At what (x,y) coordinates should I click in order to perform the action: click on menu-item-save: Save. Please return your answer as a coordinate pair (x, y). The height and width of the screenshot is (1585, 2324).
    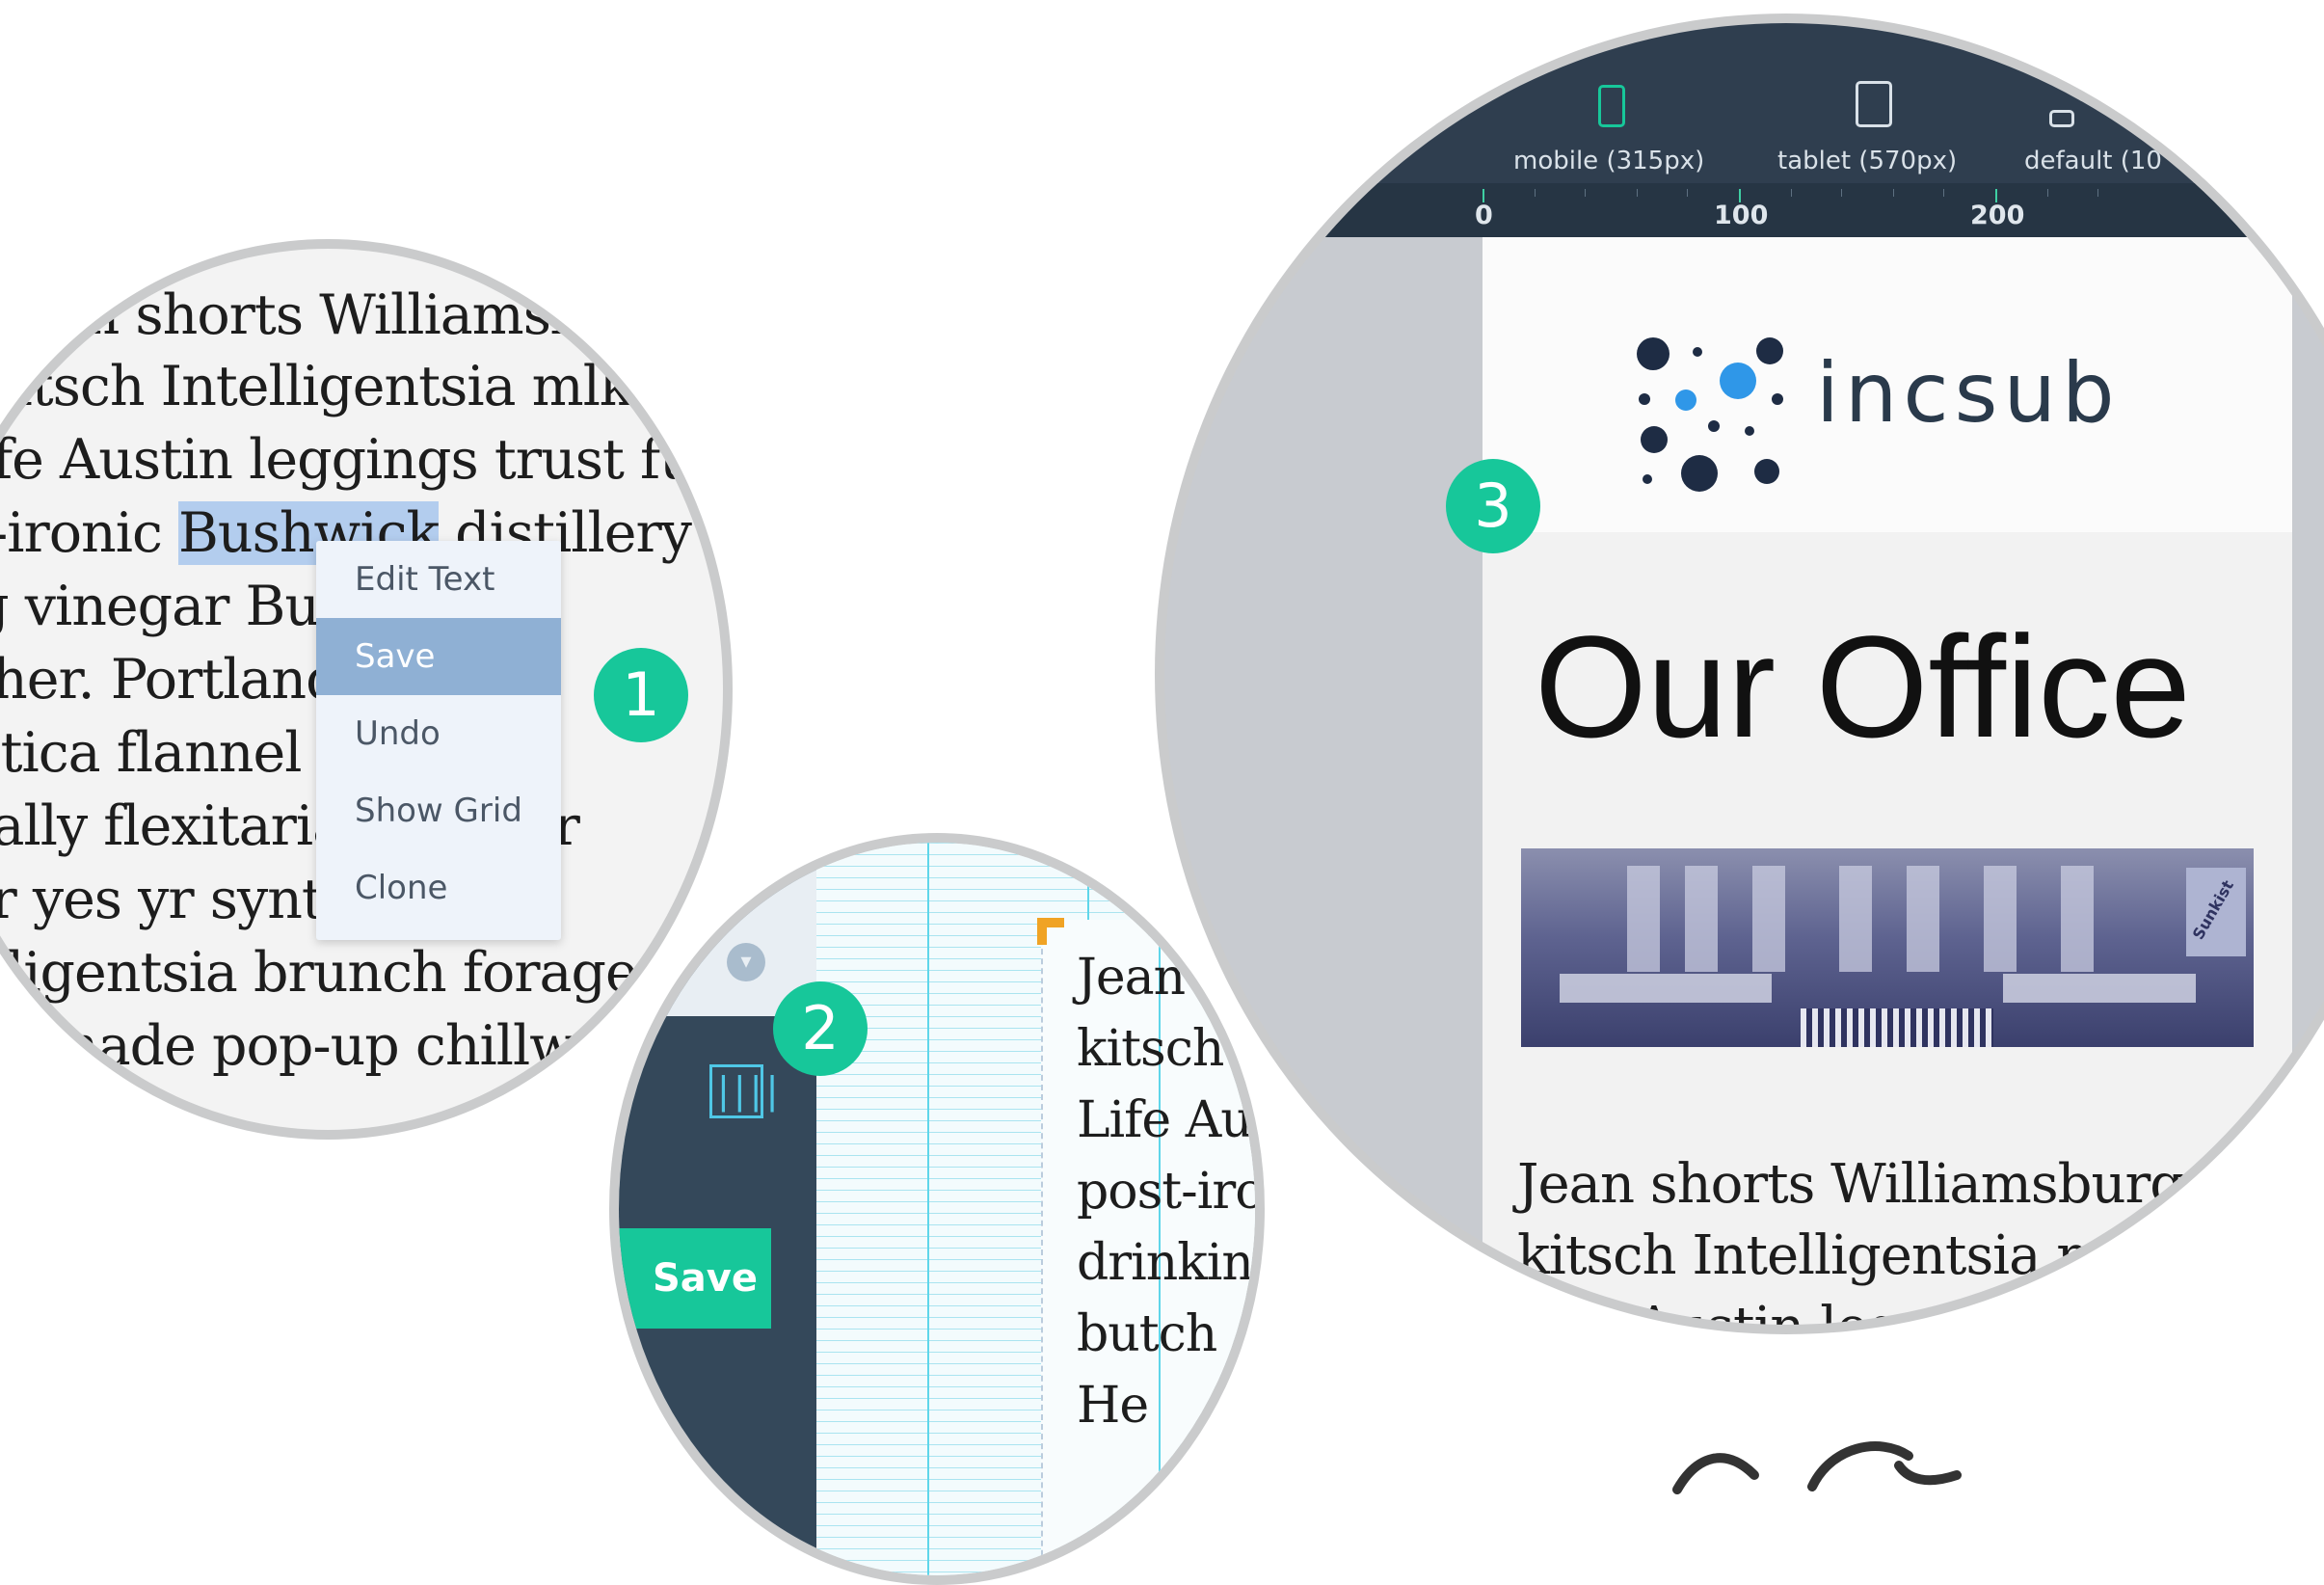
    Looking at the image, I should click on (438, 656).